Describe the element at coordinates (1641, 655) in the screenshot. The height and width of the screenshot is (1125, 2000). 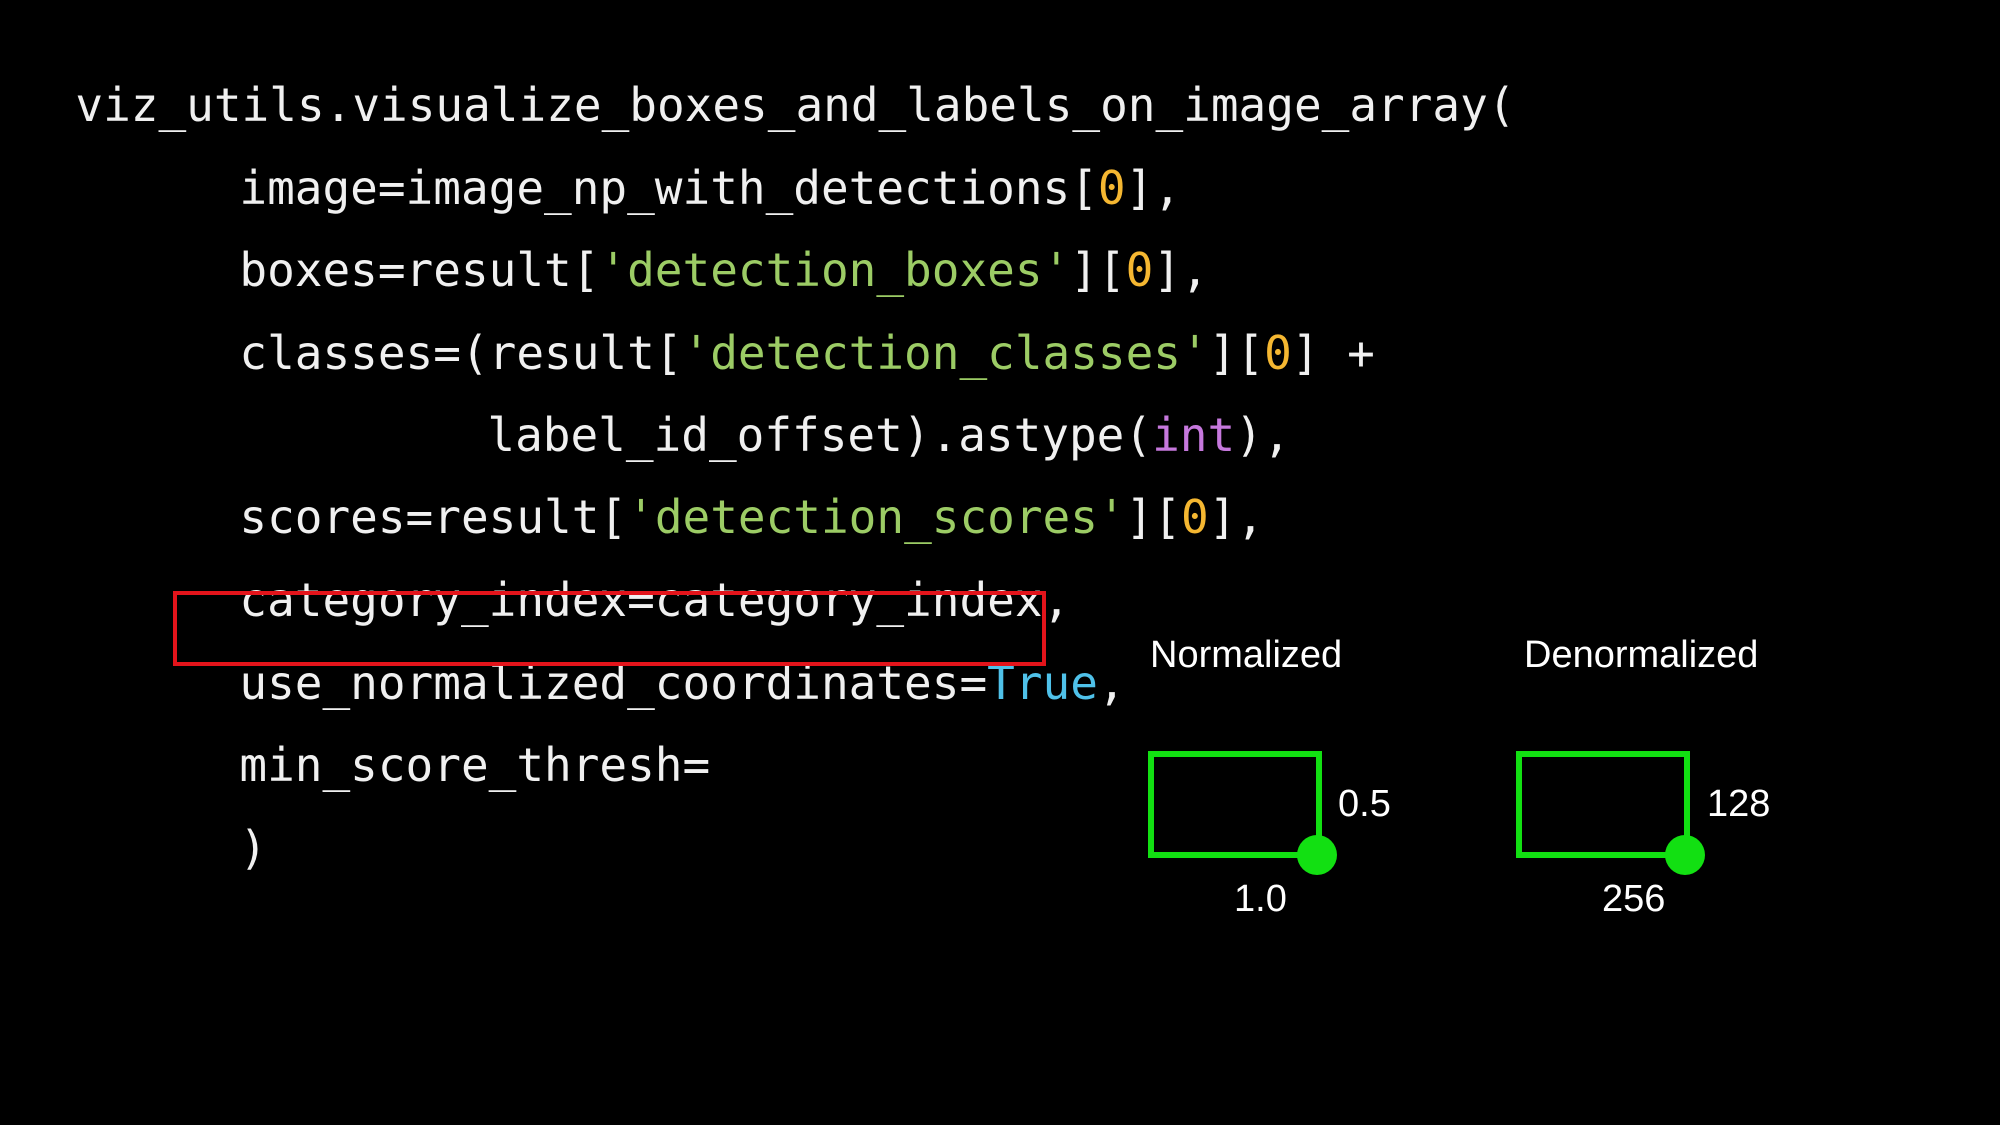
I see `denormalized-title: Denormalized` at that location.